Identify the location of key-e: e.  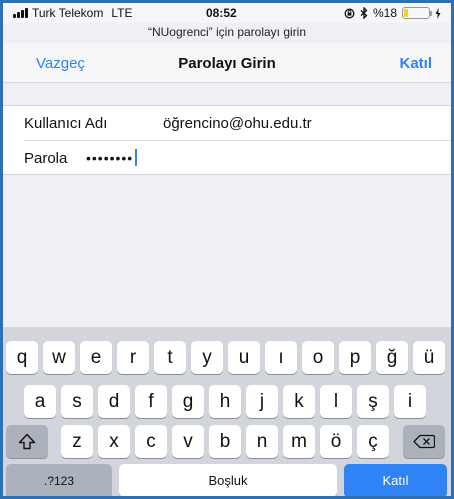
(96, 357).